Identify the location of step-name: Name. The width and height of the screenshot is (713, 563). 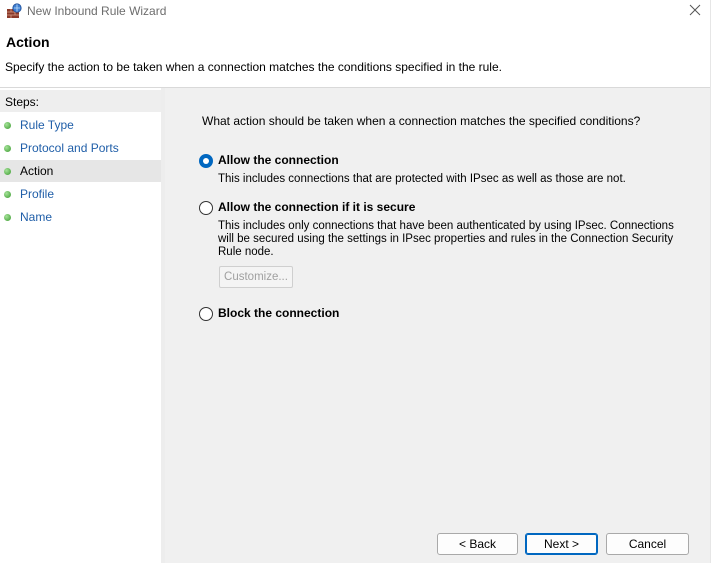
(80, 217).